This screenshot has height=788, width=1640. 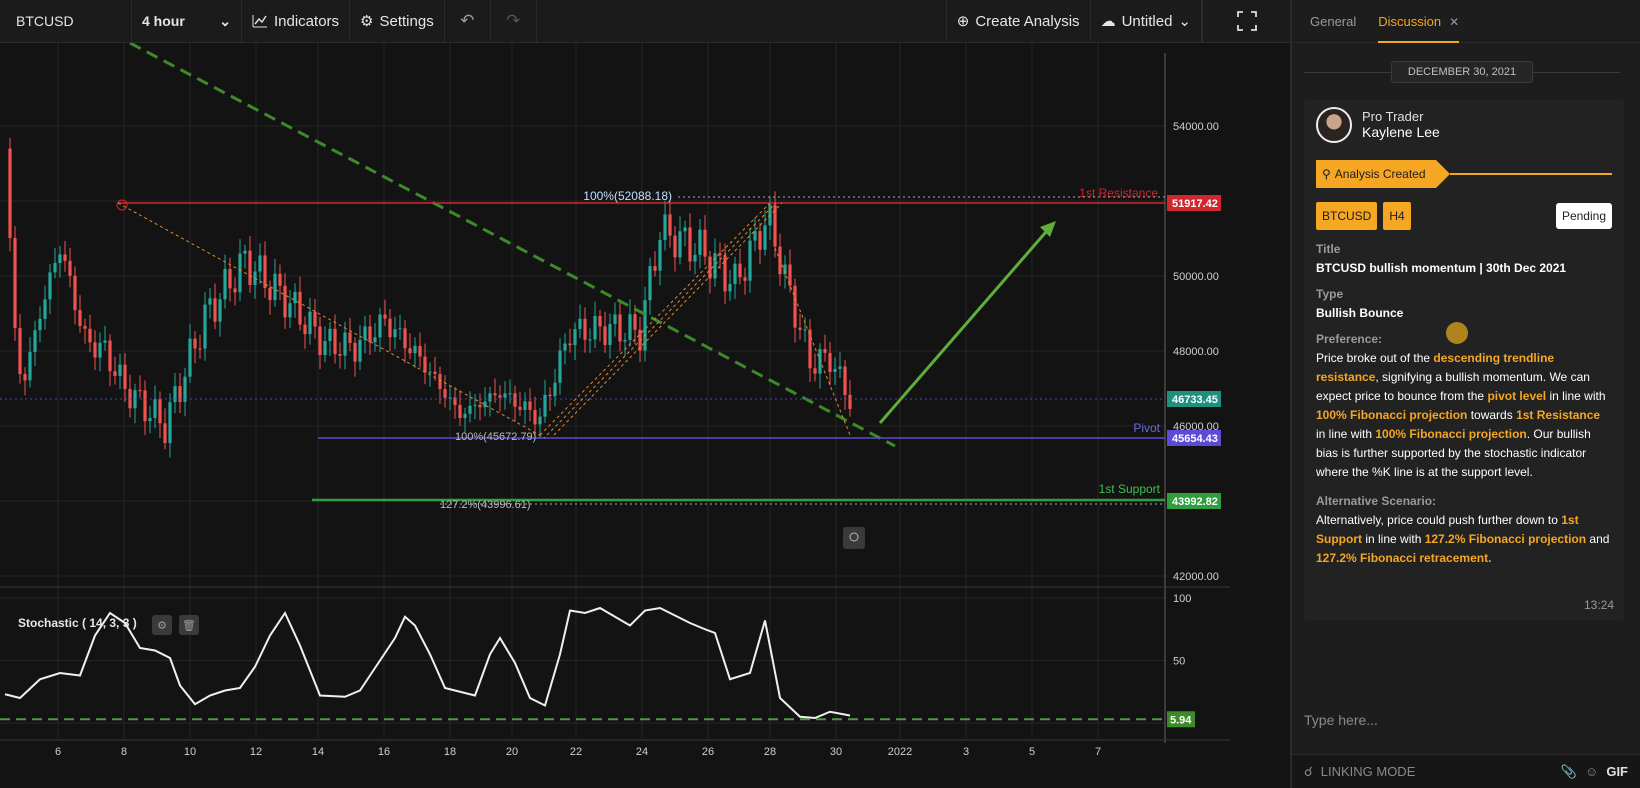 I want to click on status-badge: Pending, so click(x=1583, y=216).